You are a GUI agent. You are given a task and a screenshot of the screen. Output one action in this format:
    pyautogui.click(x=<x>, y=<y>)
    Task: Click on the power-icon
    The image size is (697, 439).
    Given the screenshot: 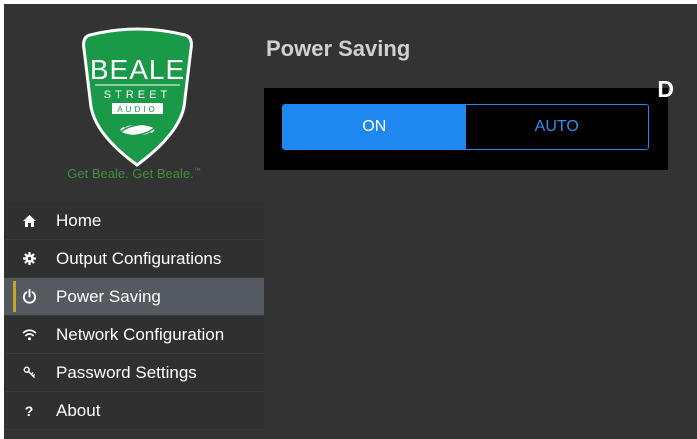 What is the action you would take?
    pyautogui.click(x=29, y=296)
    